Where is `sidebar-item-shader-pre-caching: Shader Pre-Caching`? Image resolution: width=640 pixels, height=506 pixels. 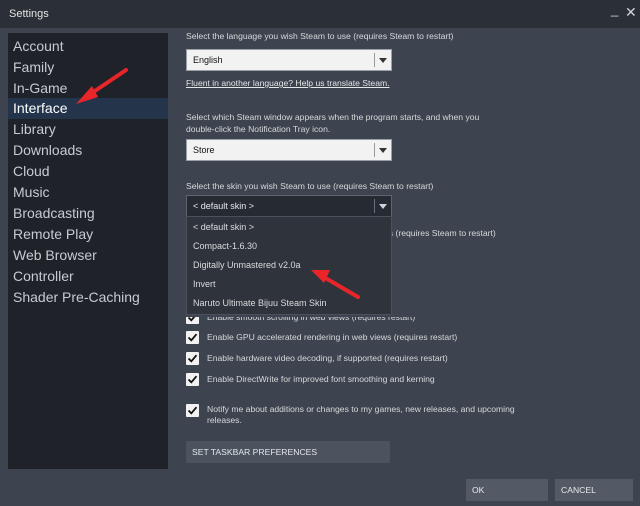 sidebar-item-shader-pre-caching: Shader Pre-Caching is located at coordinates (88, 297).